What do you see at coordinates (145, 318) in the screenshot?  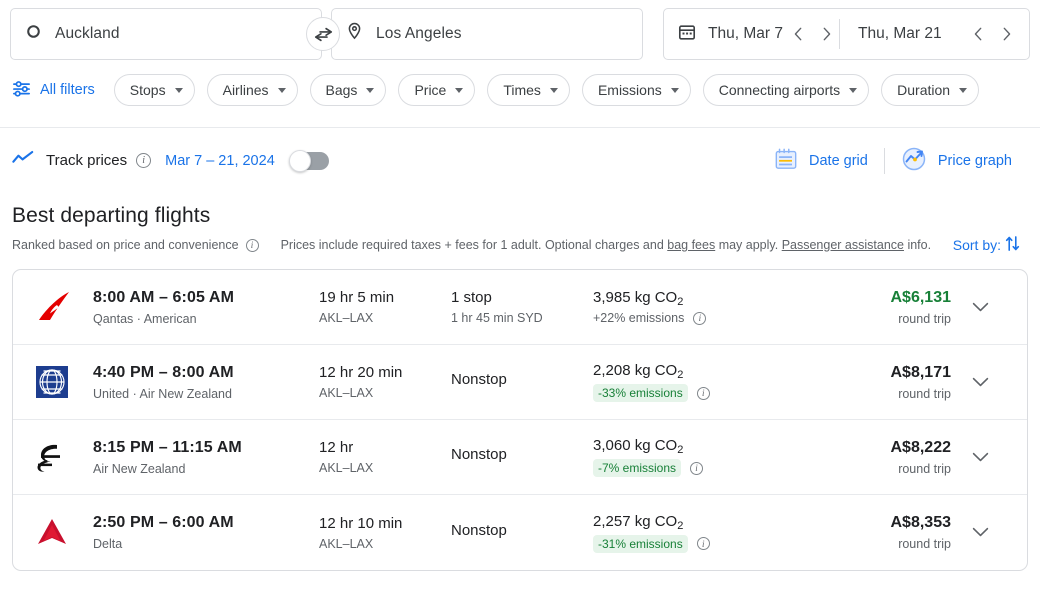 I see `flight-airlines: Qantas · American` at bounding box center [145, 318].